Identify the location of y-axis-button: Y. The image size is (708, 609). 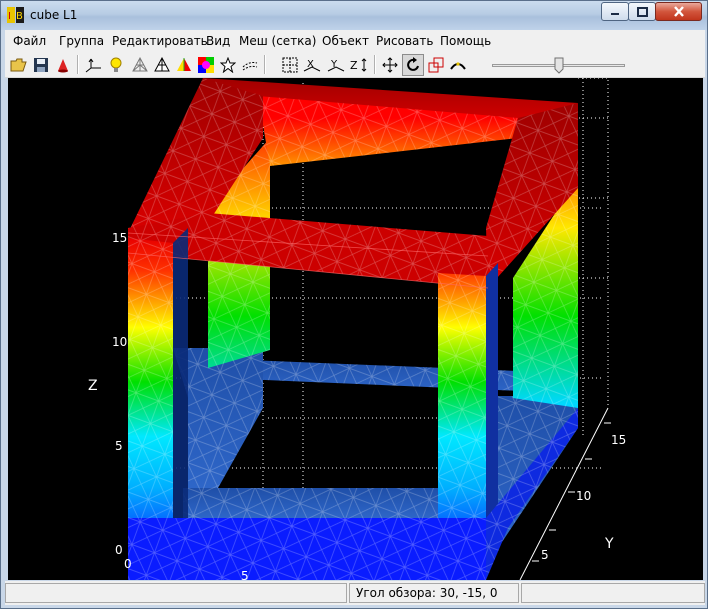
(336, 65).